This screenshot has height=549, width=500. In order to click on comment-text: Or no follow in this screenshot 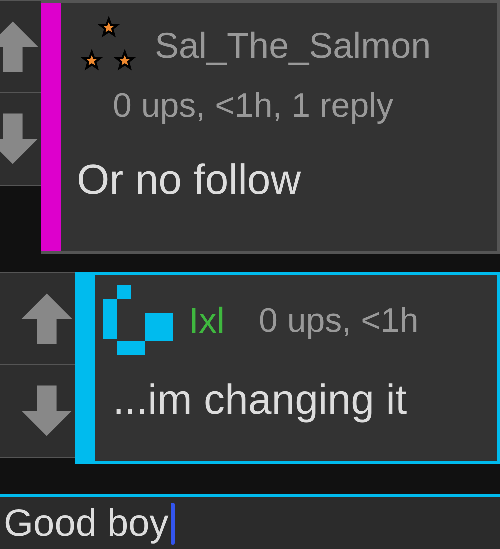, I will do `click(189, 180)`.